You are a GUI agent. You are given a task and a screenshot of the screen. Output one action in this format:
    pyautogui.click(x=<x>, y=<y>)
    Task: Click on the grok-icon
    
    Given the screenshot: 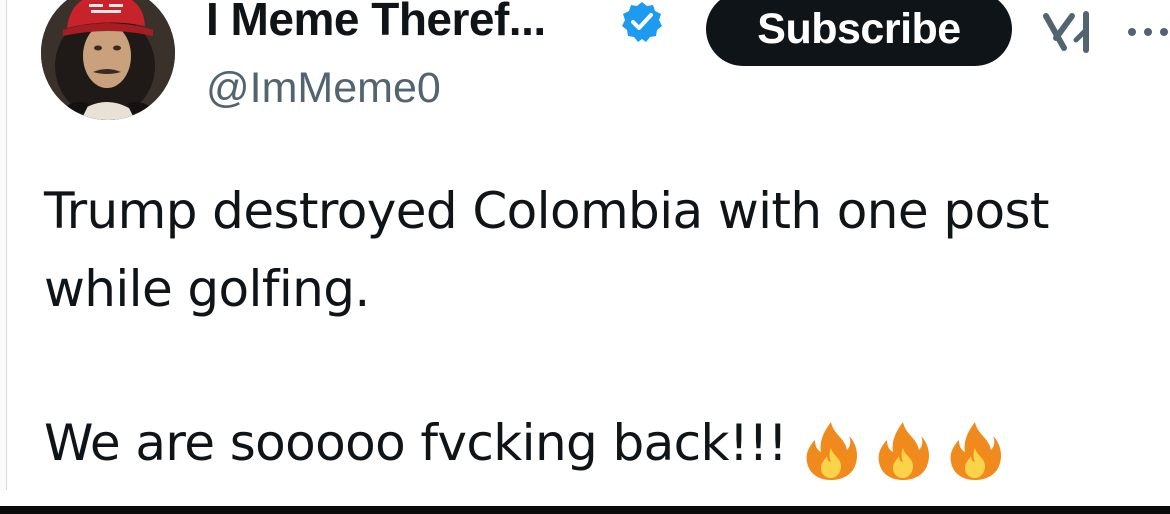 What is the action you would take?
    pyautogui.click(x=1070, y=32)
    